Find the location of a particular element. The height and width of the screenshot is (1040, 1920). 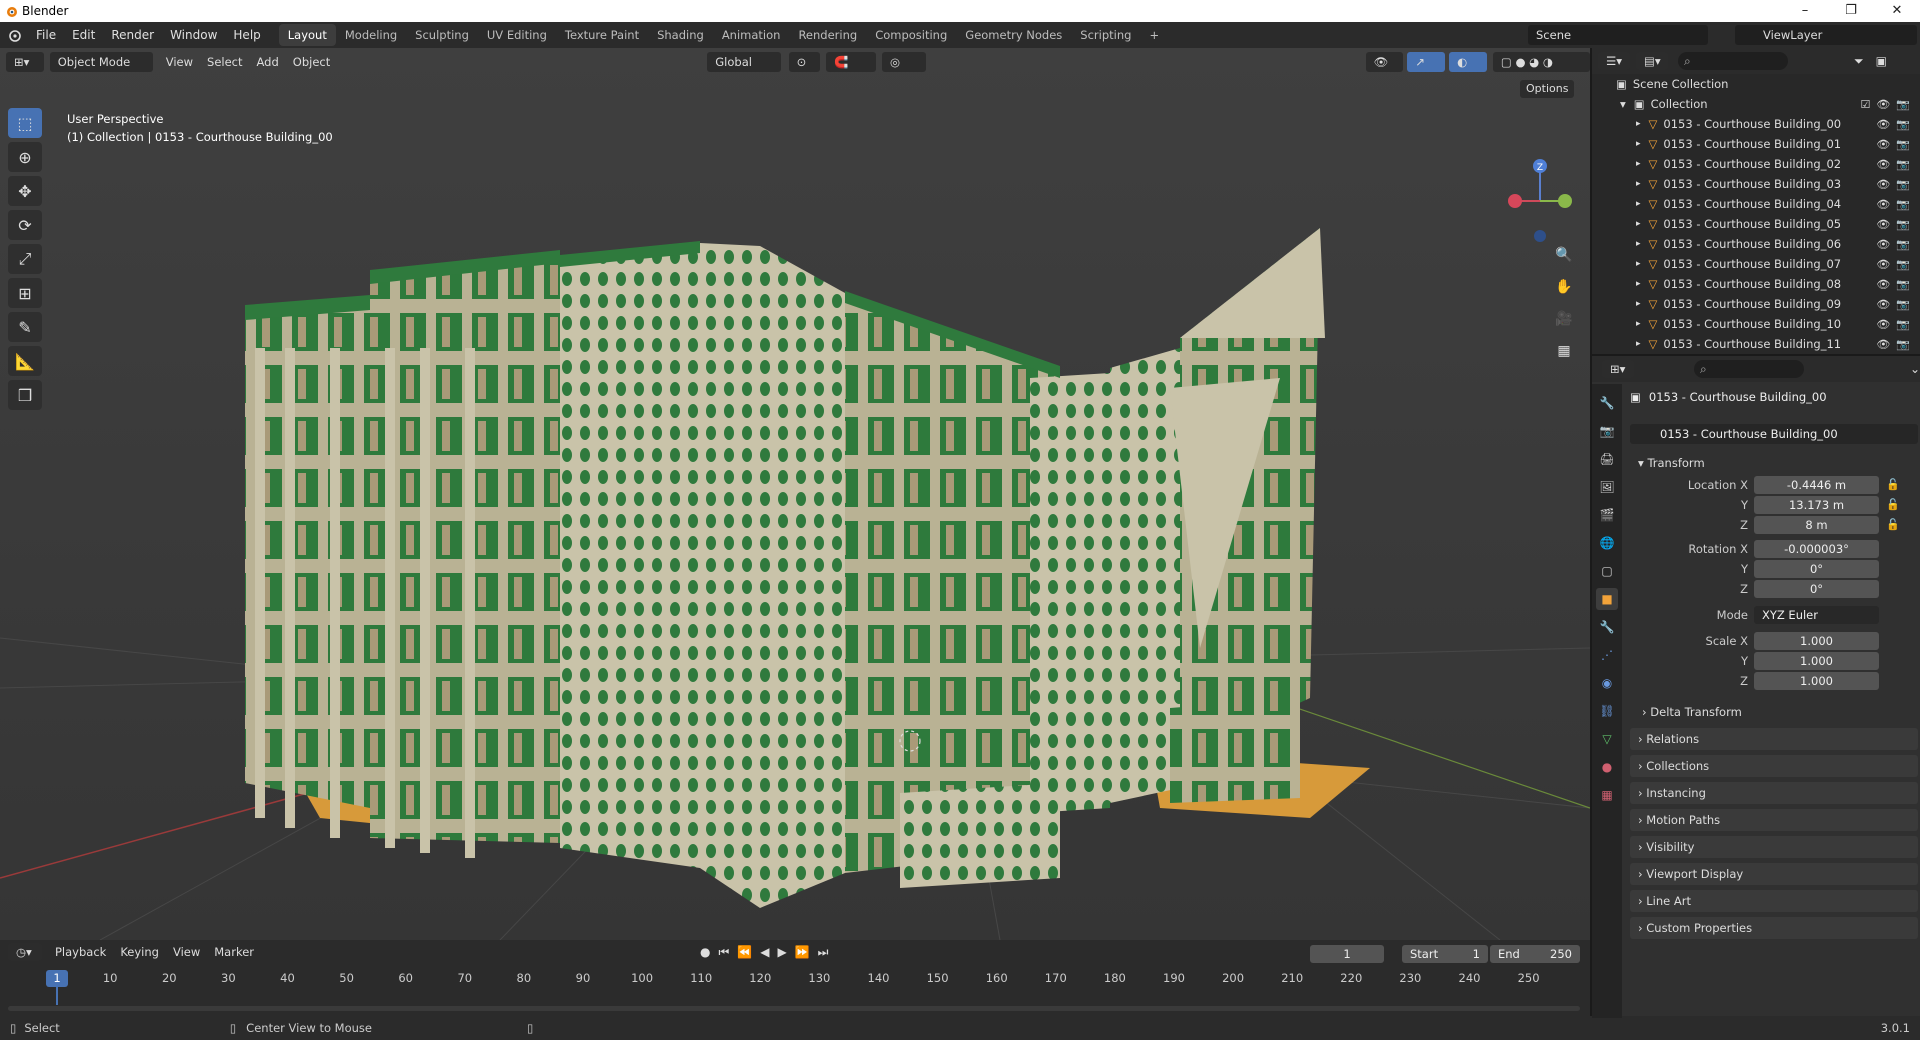

timeline-menu-playback: Playback is located at coordinates (80, 952).